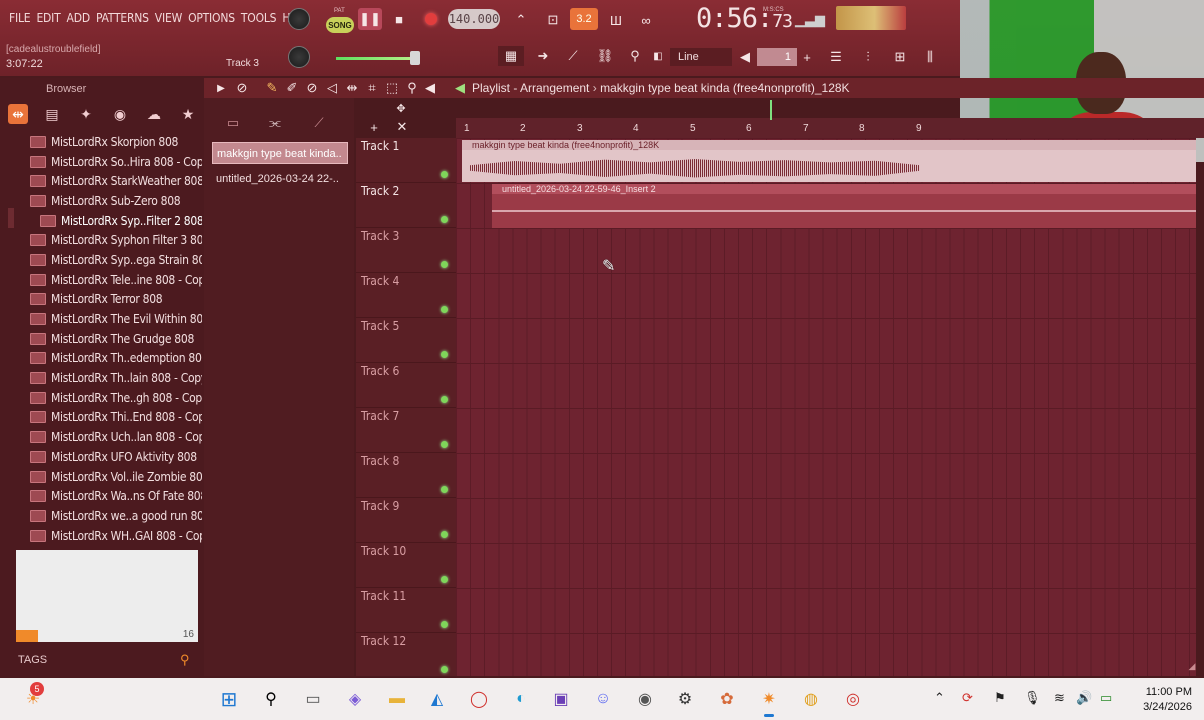  Describe the element at coordinates (113, 477) in the screenshot. I see `list-item: MistLordRx Vol..ile Zombie 808` at that location.